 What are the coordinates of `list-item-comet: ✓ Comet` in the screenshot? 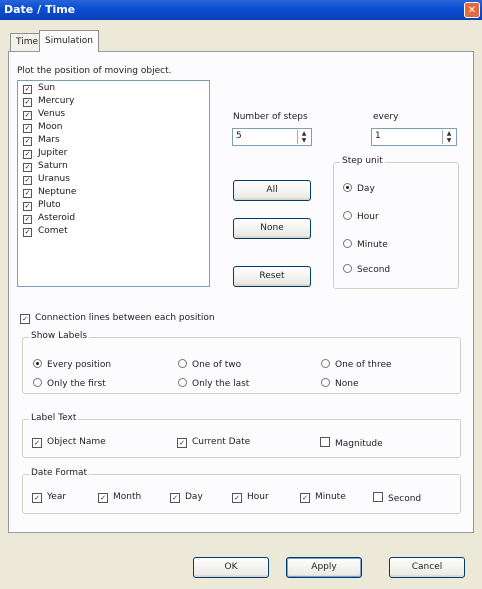 It's located at (45, 231).